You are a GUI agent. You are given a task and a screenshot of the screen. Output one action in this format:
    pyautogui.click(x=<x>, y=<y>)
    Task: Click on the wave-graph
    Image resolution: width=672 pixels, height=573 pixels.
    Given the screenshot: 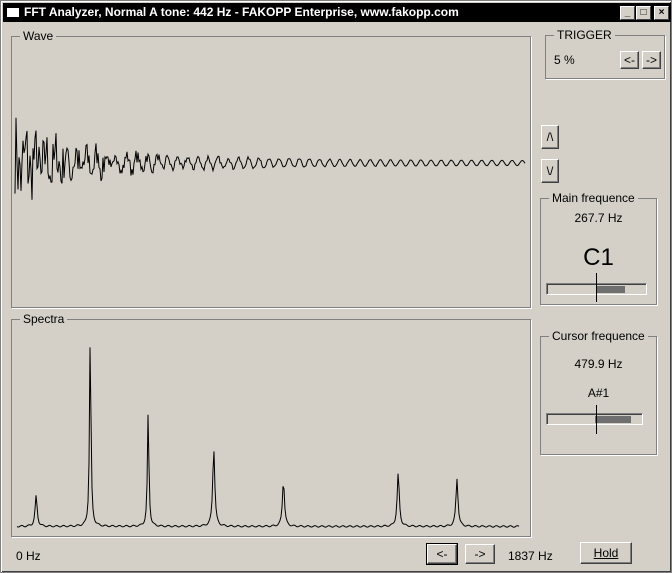 What is the action you would take?
    pyautogui.click(x=270, y=158)
    